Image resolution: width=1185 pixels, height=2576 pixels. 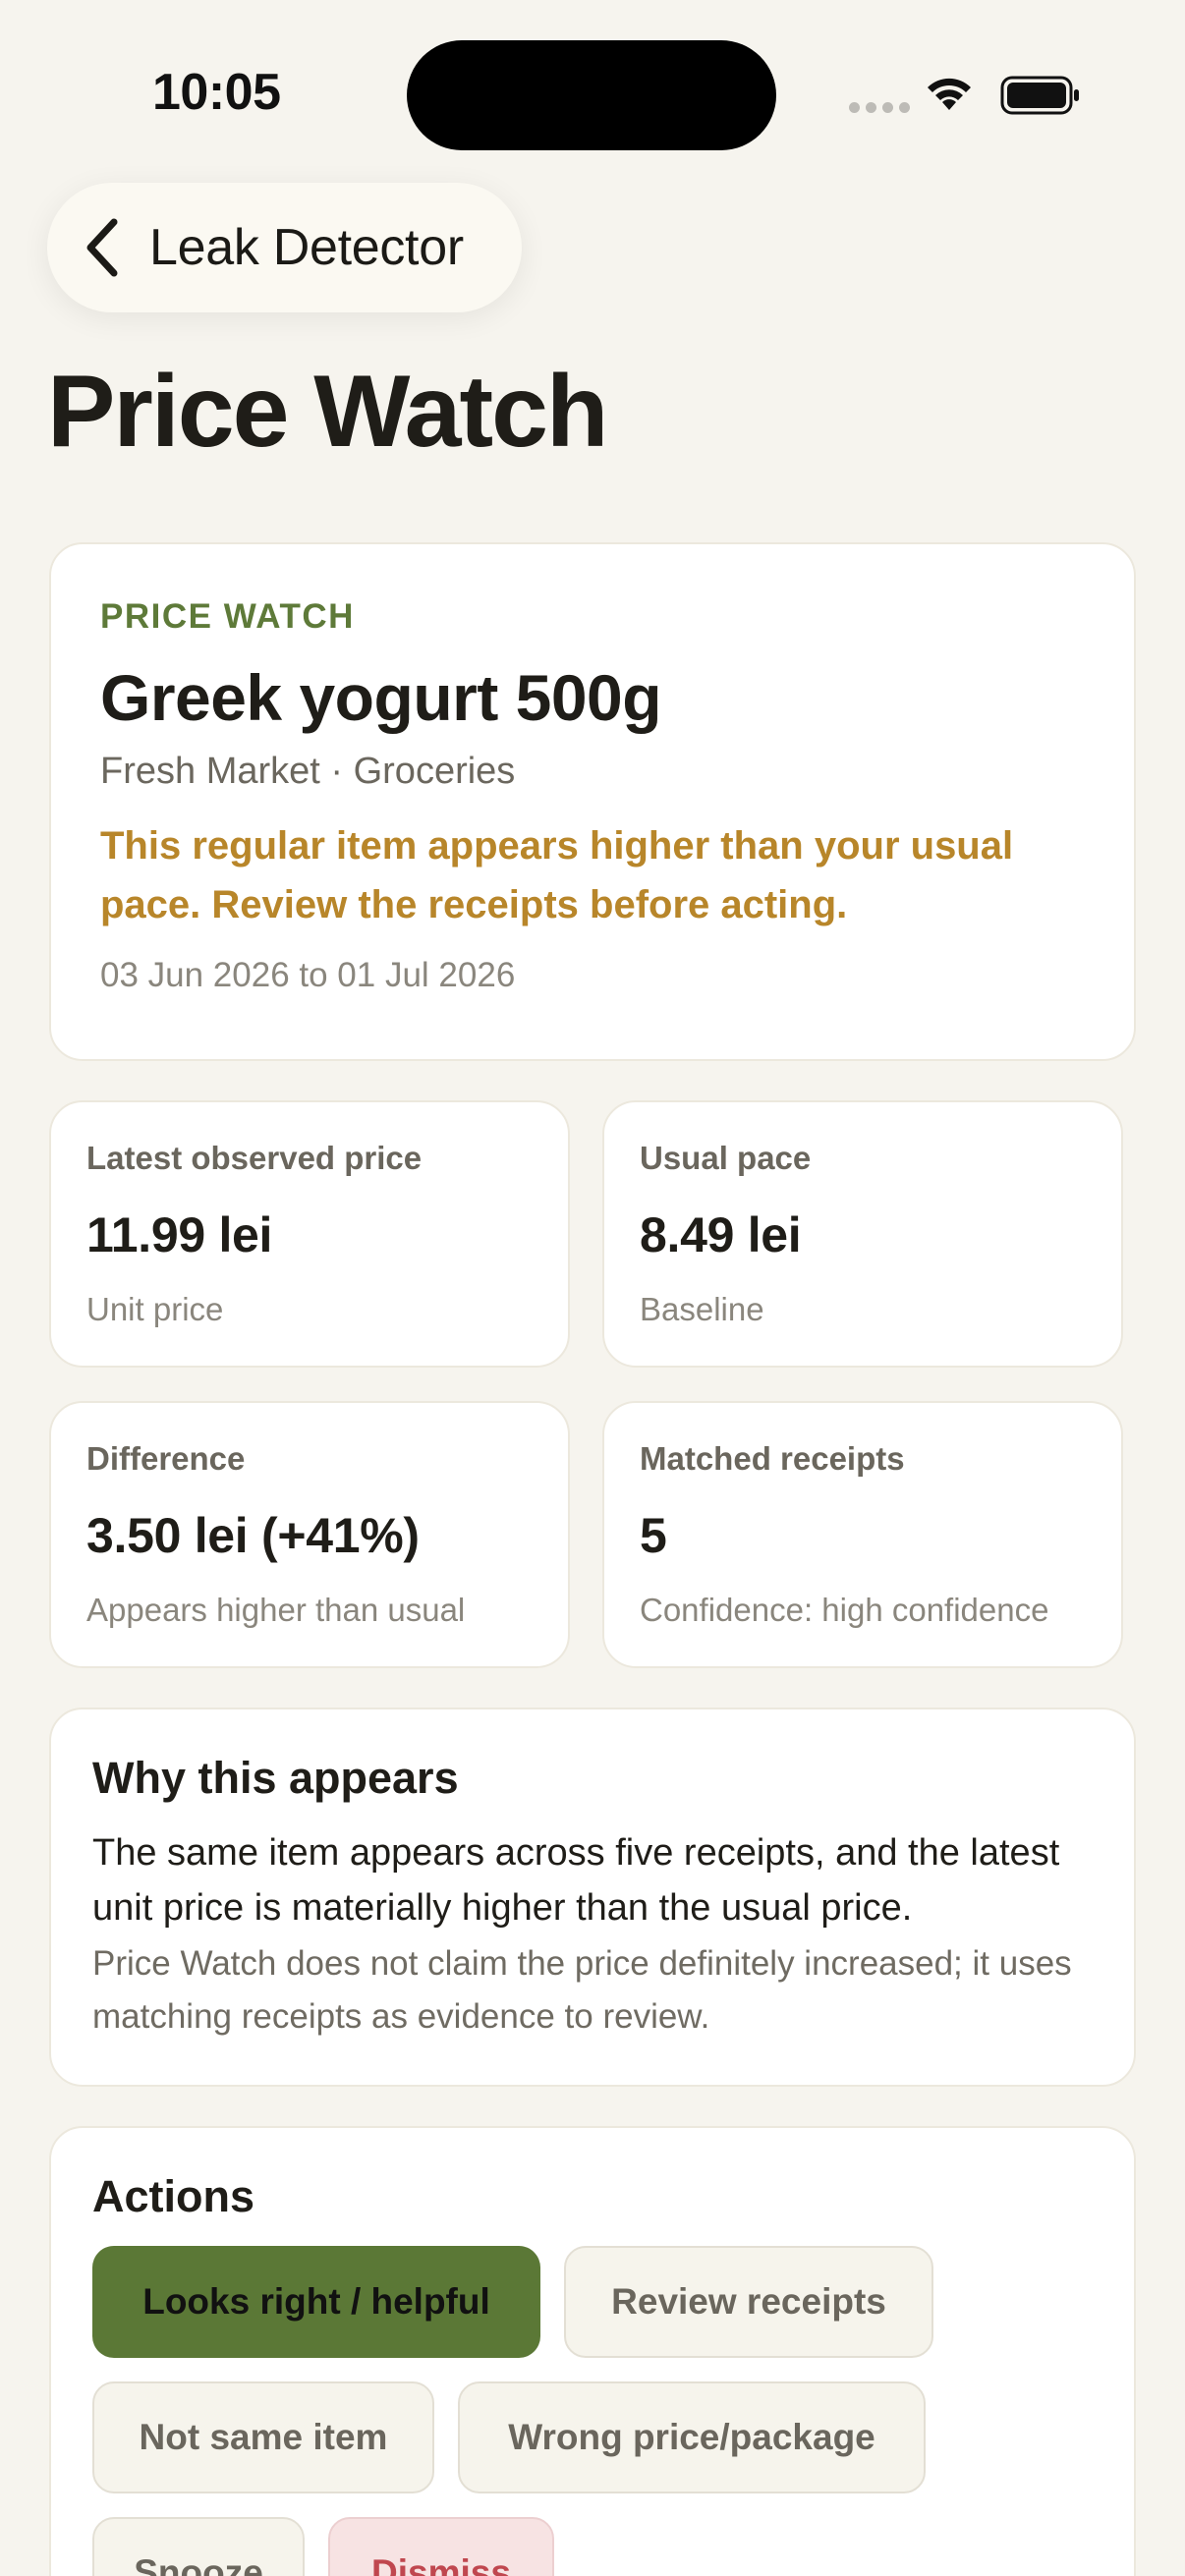 What do you see at coordinates (316, 2302) in the screenshot?
I see `looks-right-button: Looks right / helpful` at bounding box center [316, 2302].